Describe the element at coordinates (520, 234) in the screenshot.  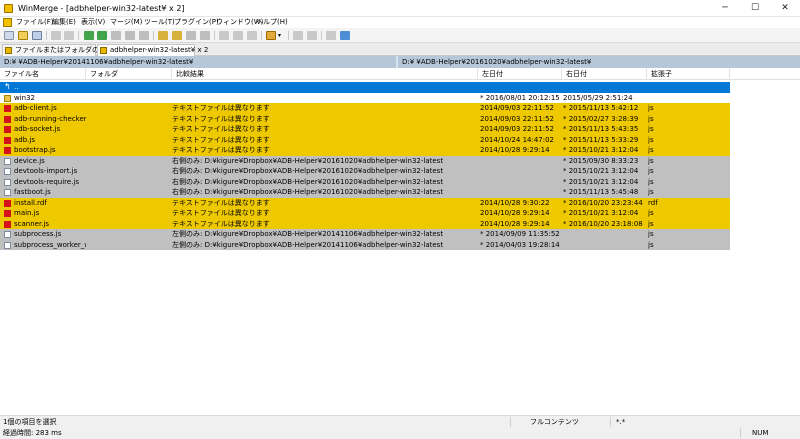
I see `cell-left-date: * 2014/09/09 11:35:52` at that location.